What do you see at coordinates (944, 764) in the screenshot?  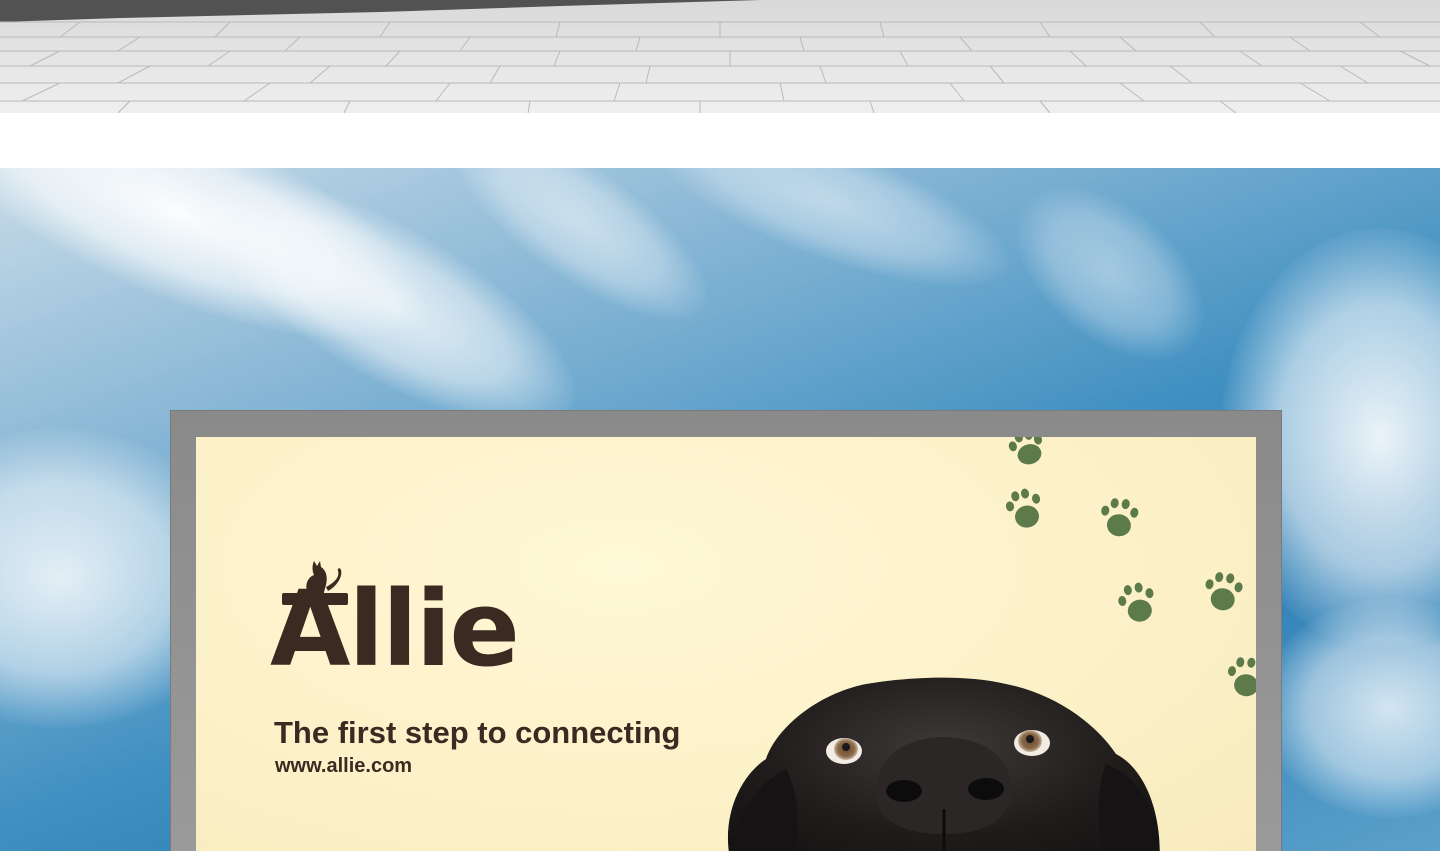 I see `dog-image` at bounding box center [944, 764].